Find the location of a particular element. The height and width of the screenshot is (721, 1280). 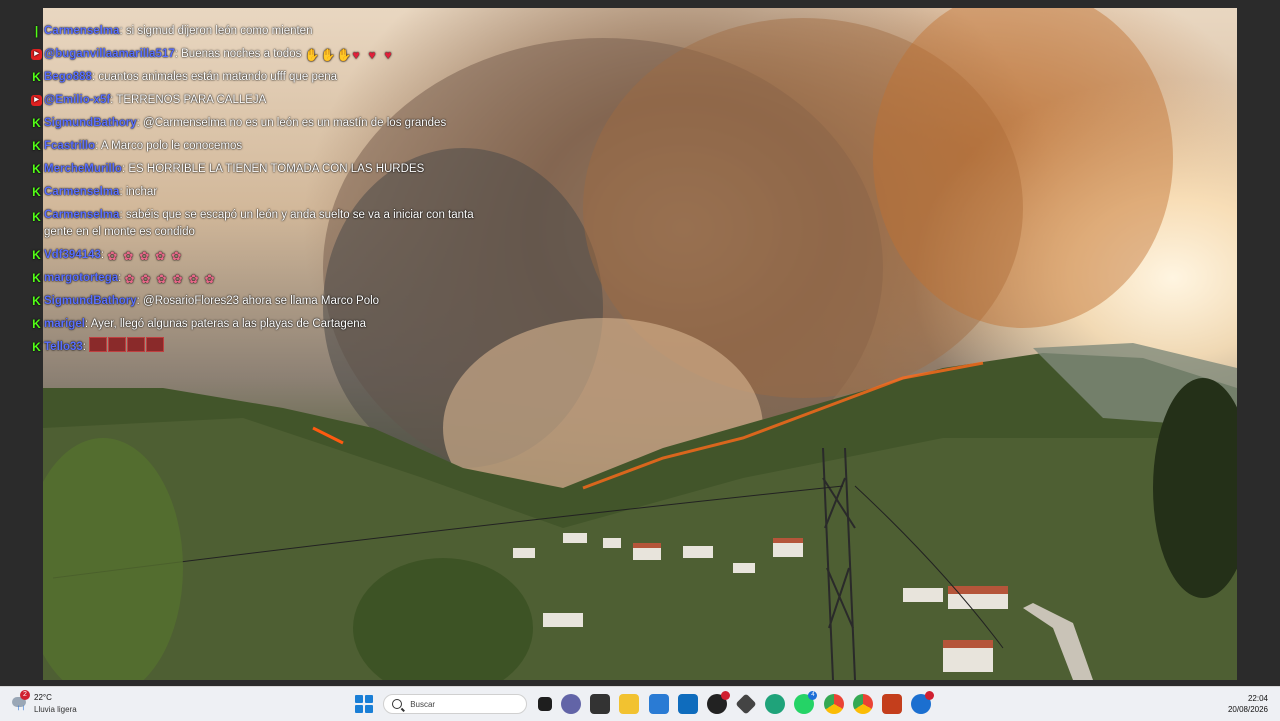

chat-text: inchar is located at coordinates (141, 192).